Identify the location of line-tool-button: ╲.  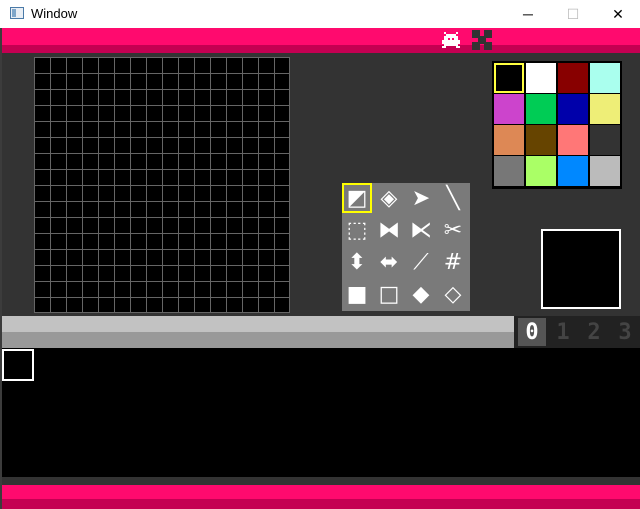
(453, 198).